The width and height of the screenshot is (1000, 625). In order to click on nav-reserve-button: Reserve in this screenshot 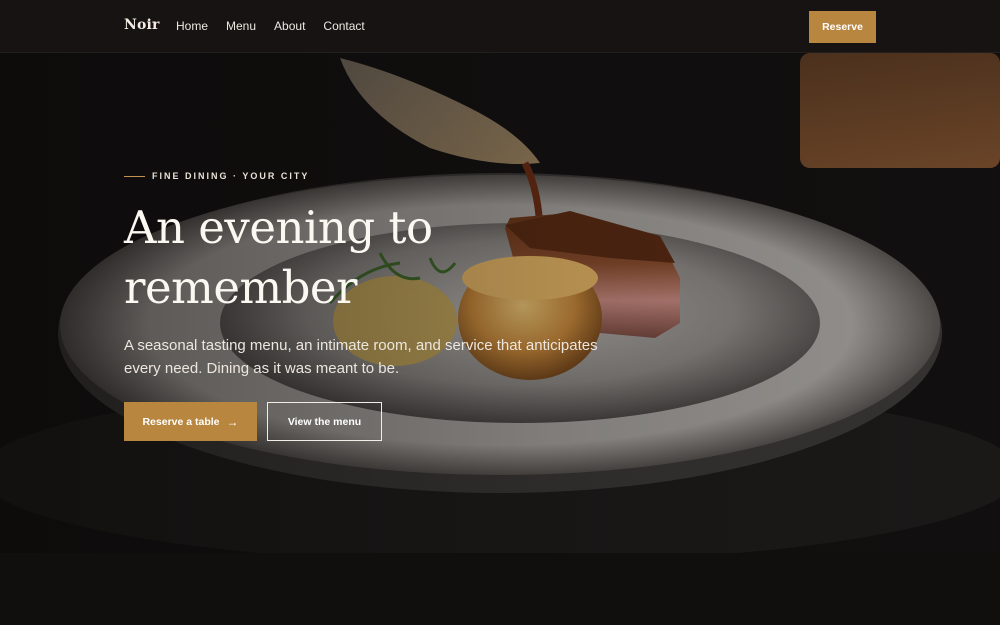, I will do `click(842, 27)`.